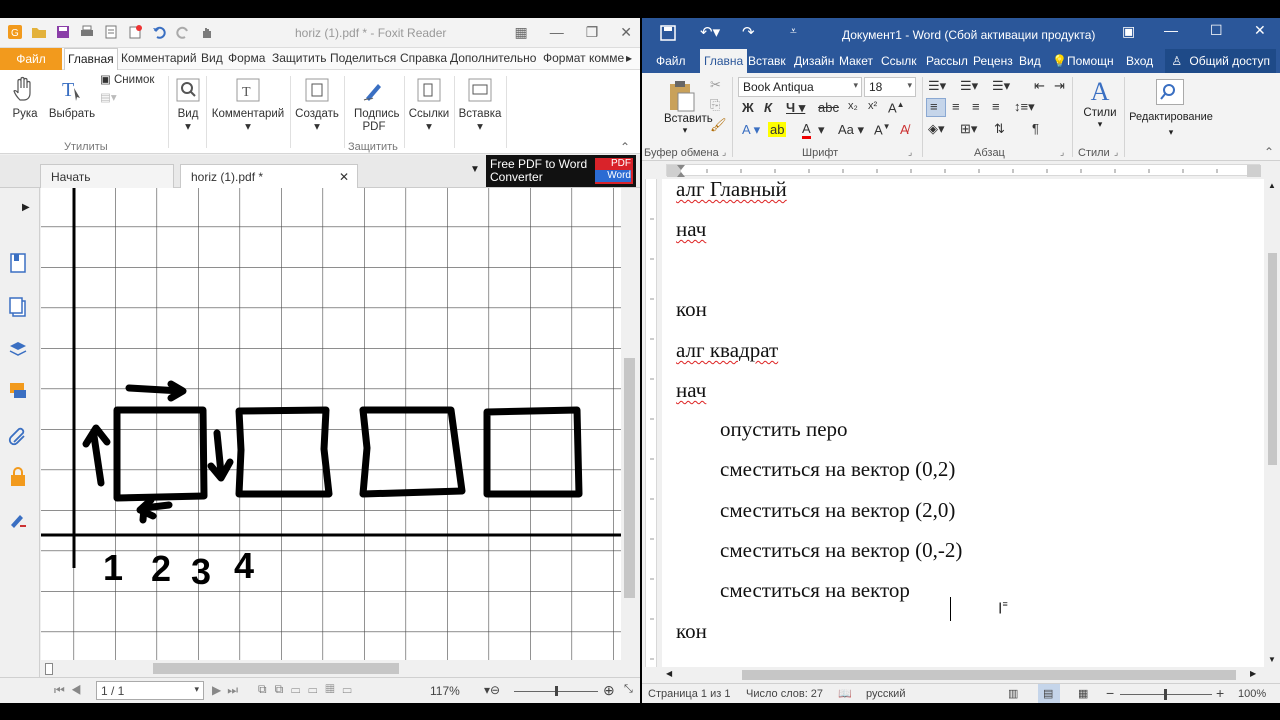 The image size is (1280, 720). What do you see at coordinates (968, 129) in the screenshot?
I see `borders-icon: ⊞▾` at bounding box center [968, 129].